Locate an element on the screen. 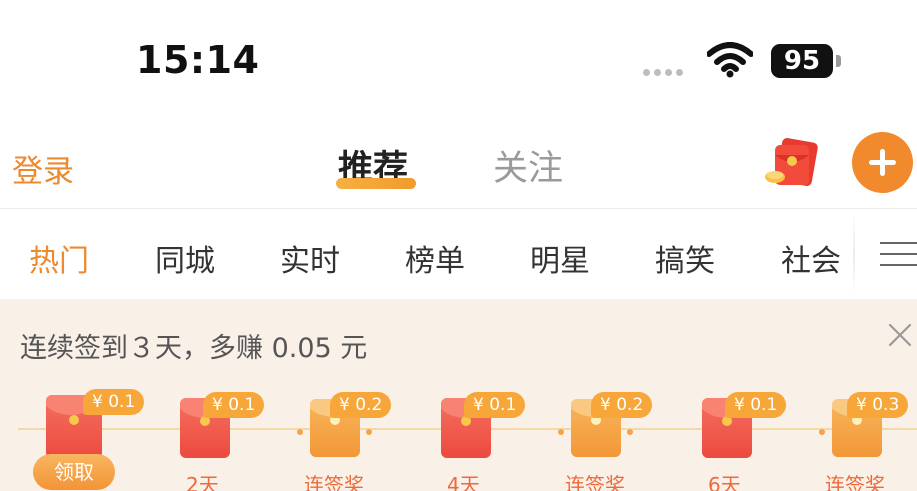  channel-hot: 热门 is located at coordinates (59, 258).